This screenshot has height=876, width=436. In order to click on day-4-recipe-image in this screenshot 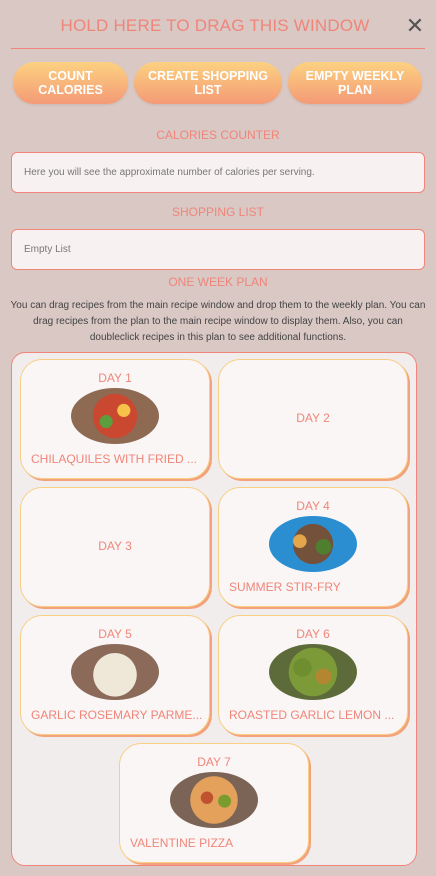, I will do `click(313, 544)`.